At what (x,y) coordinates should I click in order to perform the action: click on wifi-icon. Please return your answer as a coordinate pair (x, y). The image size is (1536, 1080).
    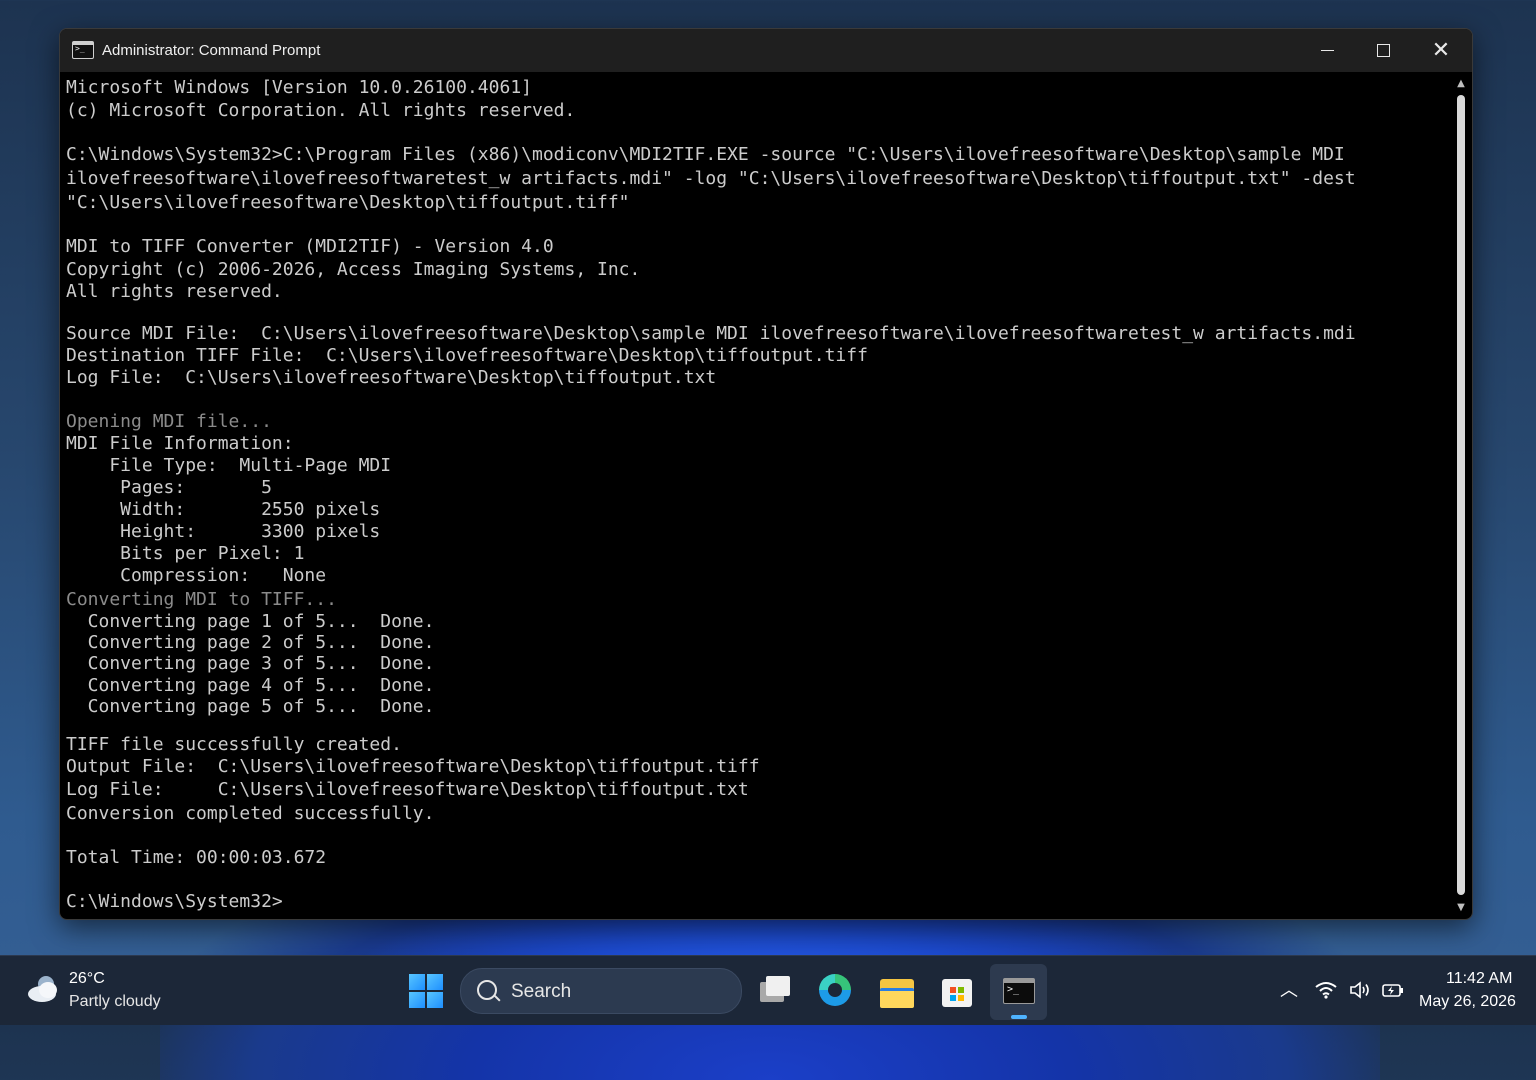
    Looking at the image, I should click on (1326, 990).